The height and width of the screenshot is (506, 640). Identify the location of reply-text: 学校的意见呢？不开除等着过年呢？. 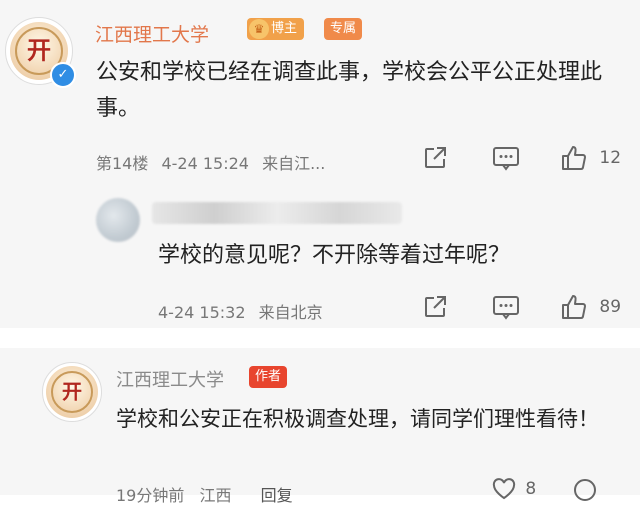
(334, 255).